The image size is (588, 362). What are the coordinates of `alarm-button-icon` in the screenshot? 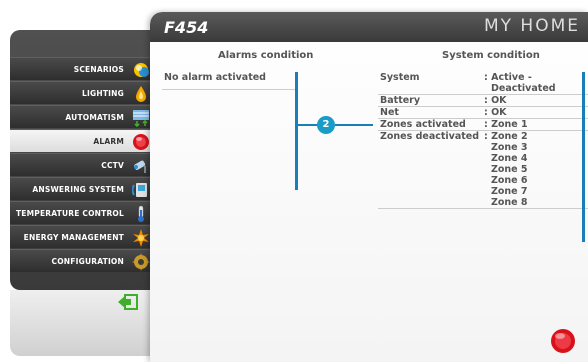 It's located at (563, 341).